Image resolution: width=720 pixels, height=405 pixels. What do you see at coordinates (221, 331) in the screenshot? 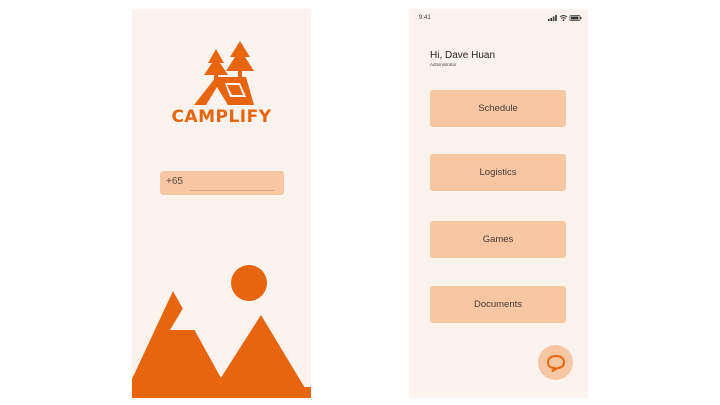
I see `mountain-illustration-icon` at bounding box center [221, 331].